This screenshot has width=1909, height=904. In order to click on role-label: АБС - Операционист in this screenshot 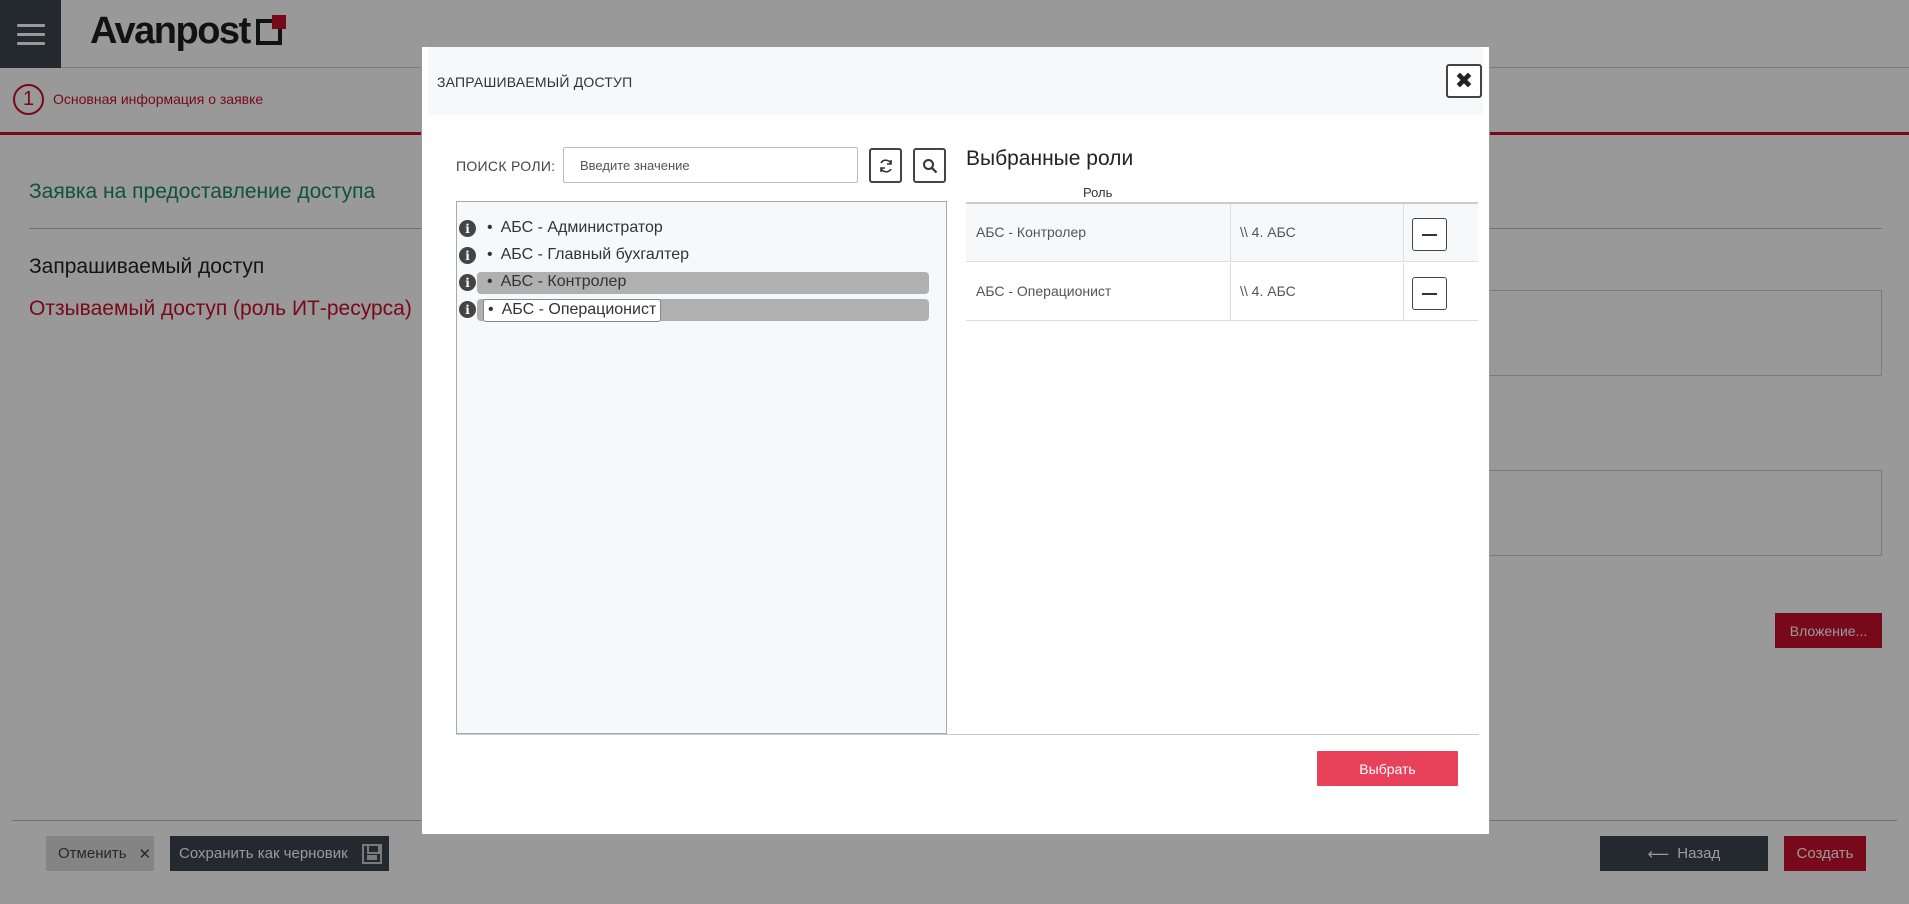, I will do `click(572, 310)`.